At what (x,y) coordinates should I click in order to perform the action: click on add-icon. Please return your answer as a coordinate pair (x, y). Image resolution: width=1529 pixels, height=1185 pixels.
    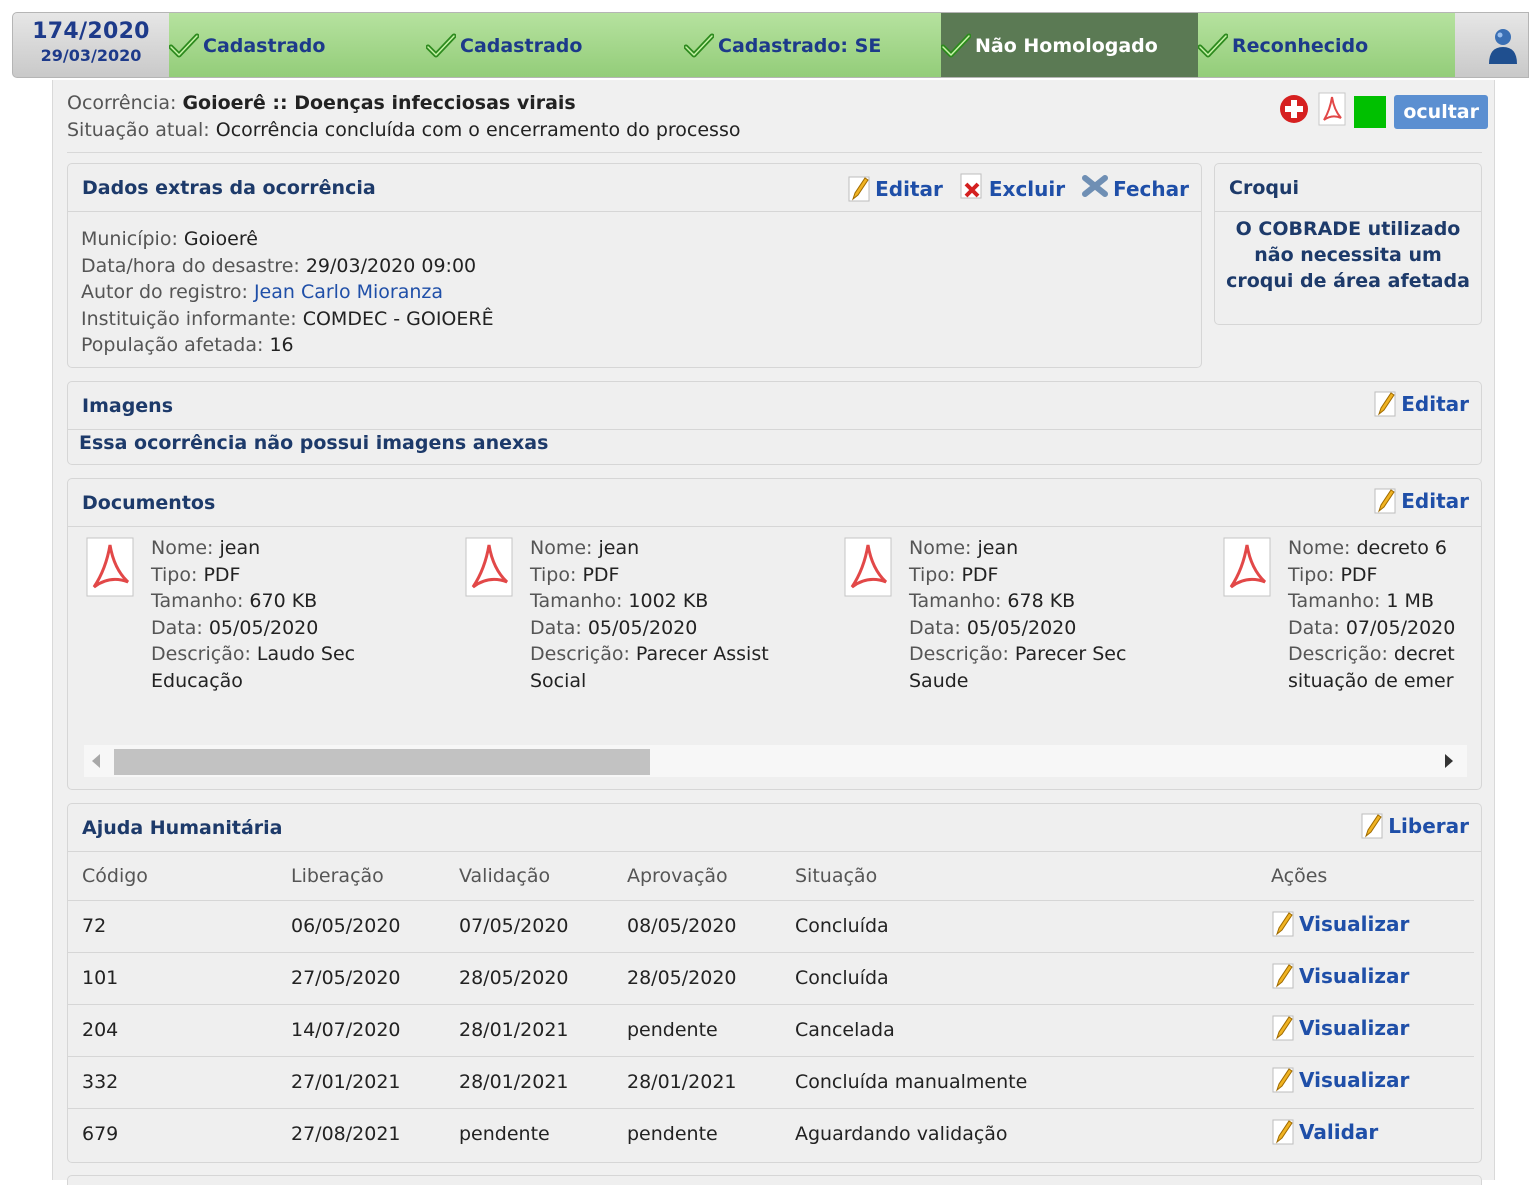
    Looking at the image, I should click on (1294, 111).